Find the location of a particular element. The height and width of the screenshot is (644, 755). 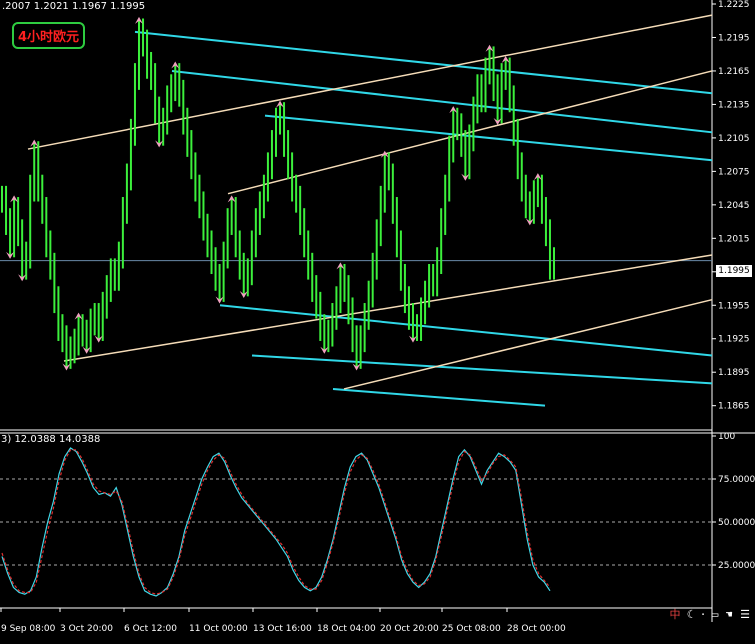

time-tick-label: 25 Oct 08:00 is located at coordinates (471, 629).